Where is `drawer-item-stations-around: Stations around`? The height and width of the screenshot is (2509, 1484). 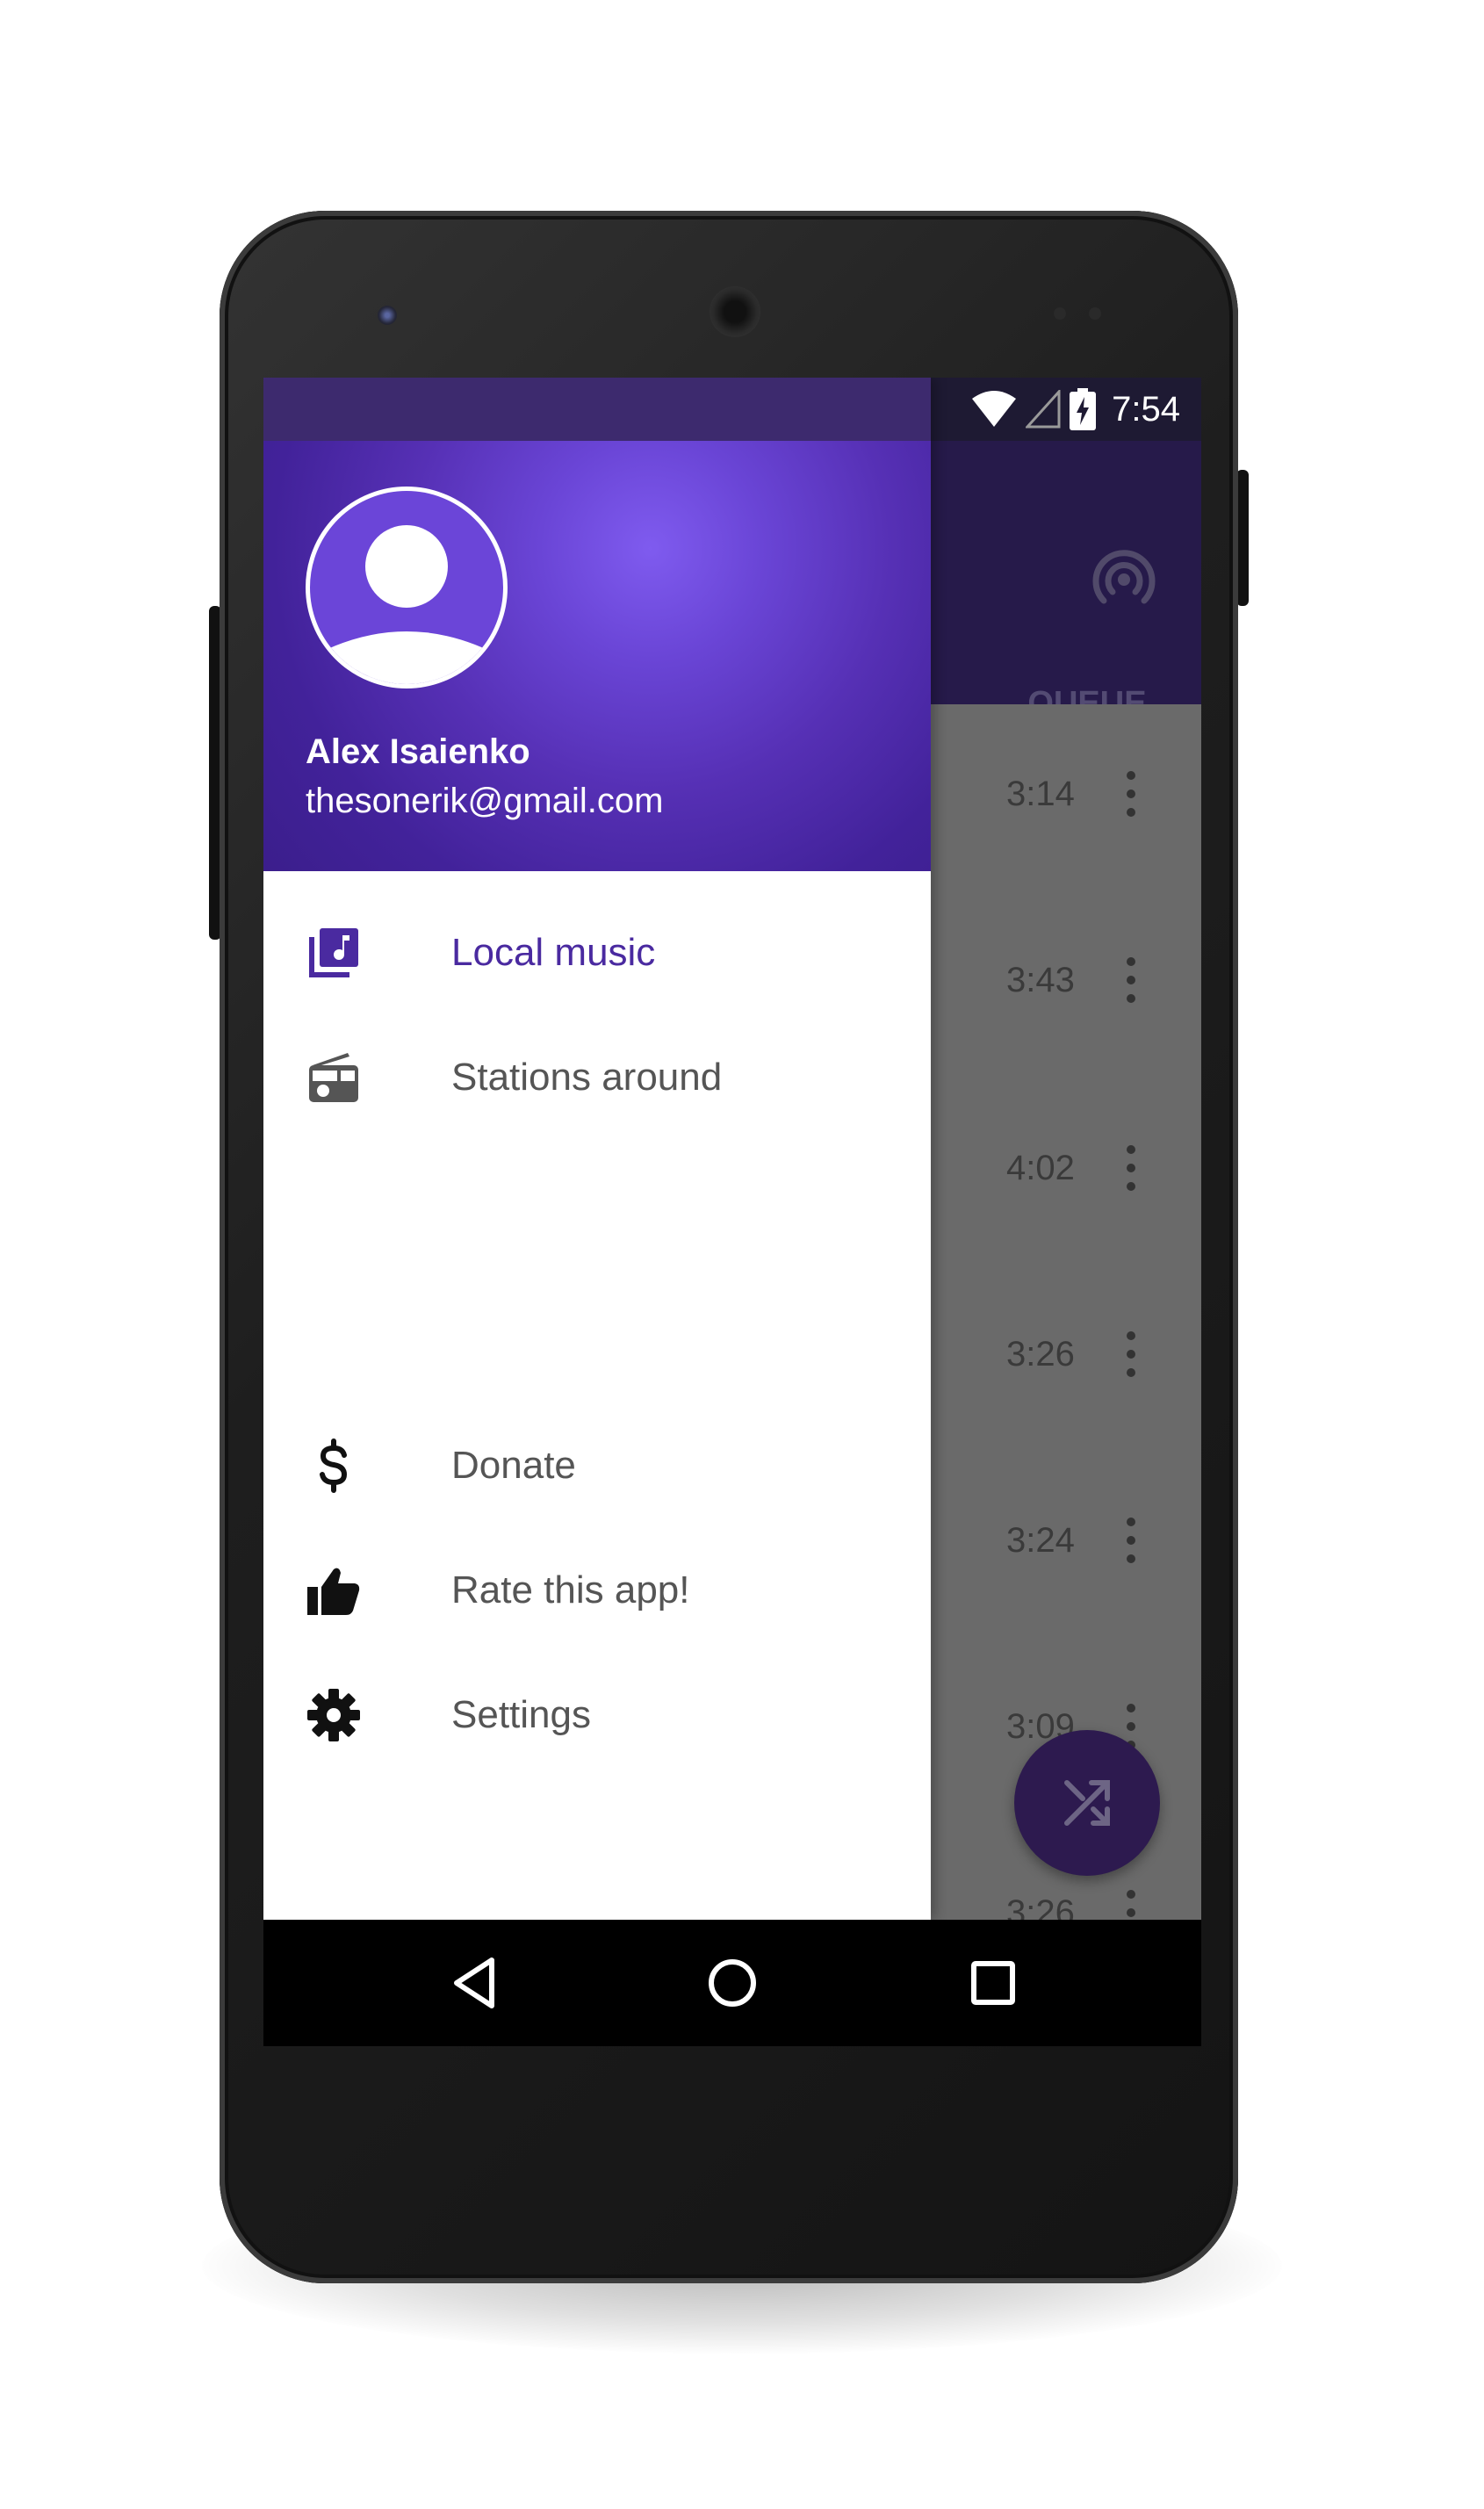 drawer-item-stations-around: Stations around is located at coordinates (597, 1077).